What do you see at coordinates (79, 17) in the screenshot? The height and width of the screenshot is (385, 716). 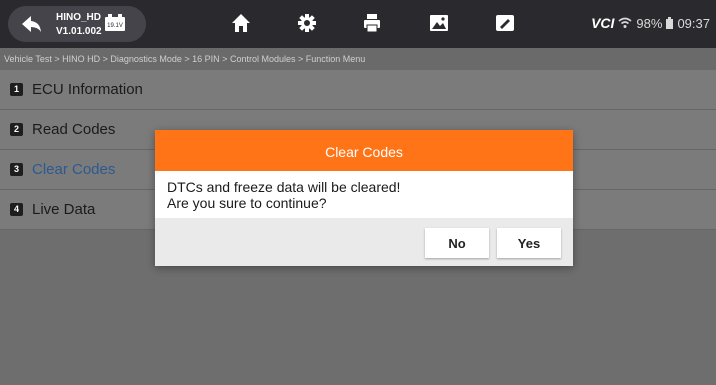 I see `vehicle-name: HINO_HD` at bounding box center [79, 17].